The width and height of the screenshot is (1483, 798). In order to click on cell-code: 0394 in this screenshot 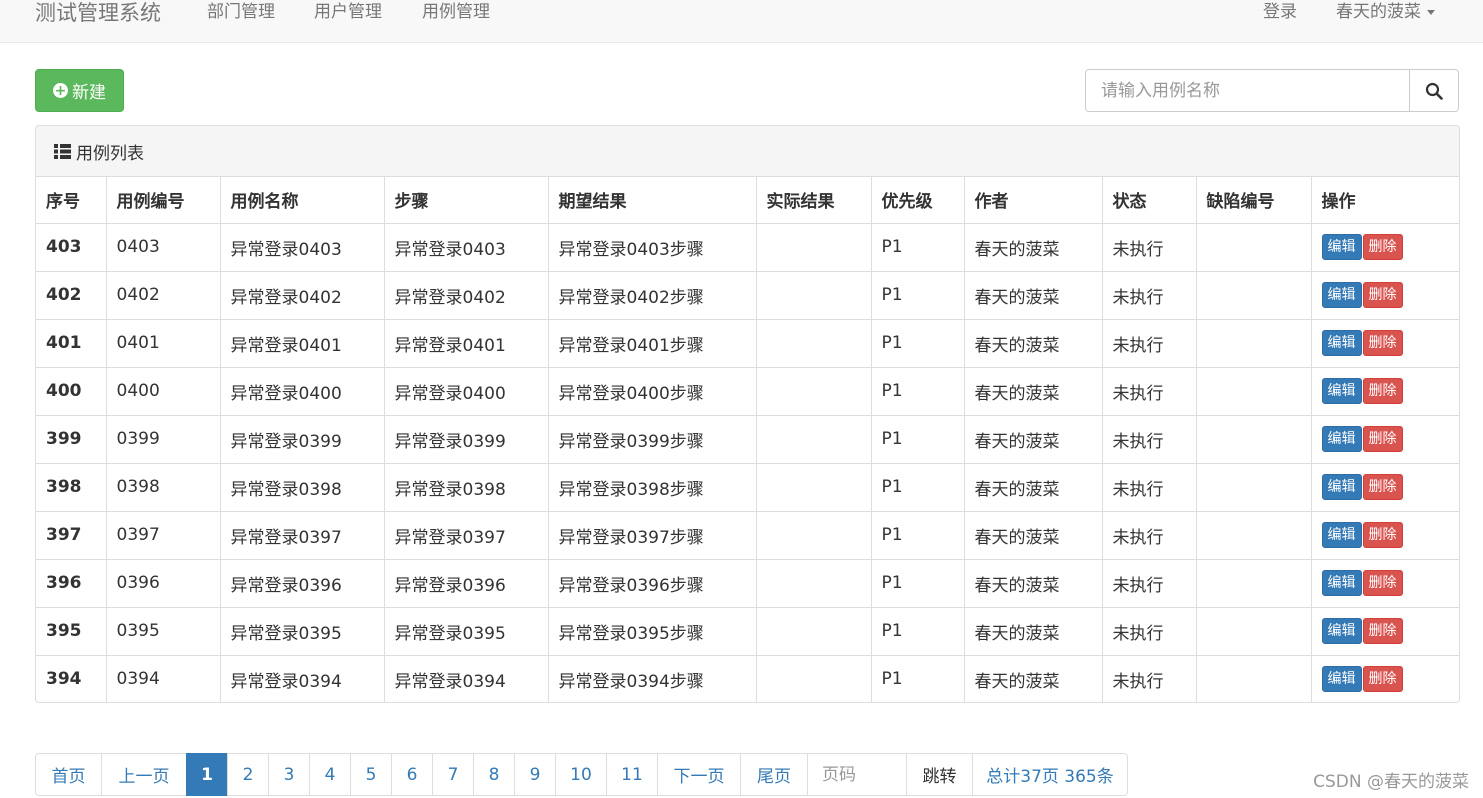, I will do `click(163, 678)`.